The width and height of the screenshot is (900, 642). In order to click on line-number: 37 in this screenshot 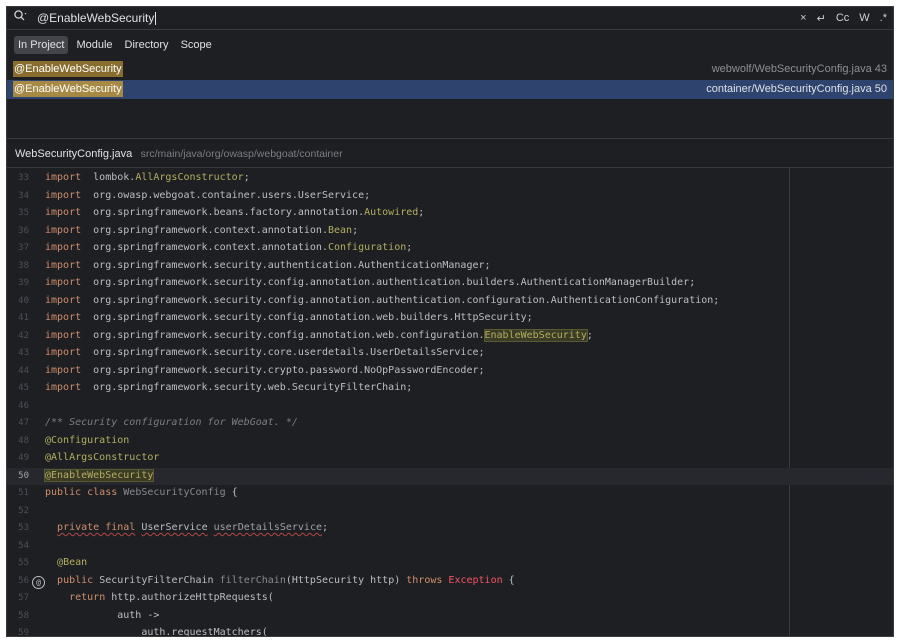, I will do `click(23, 248)`.